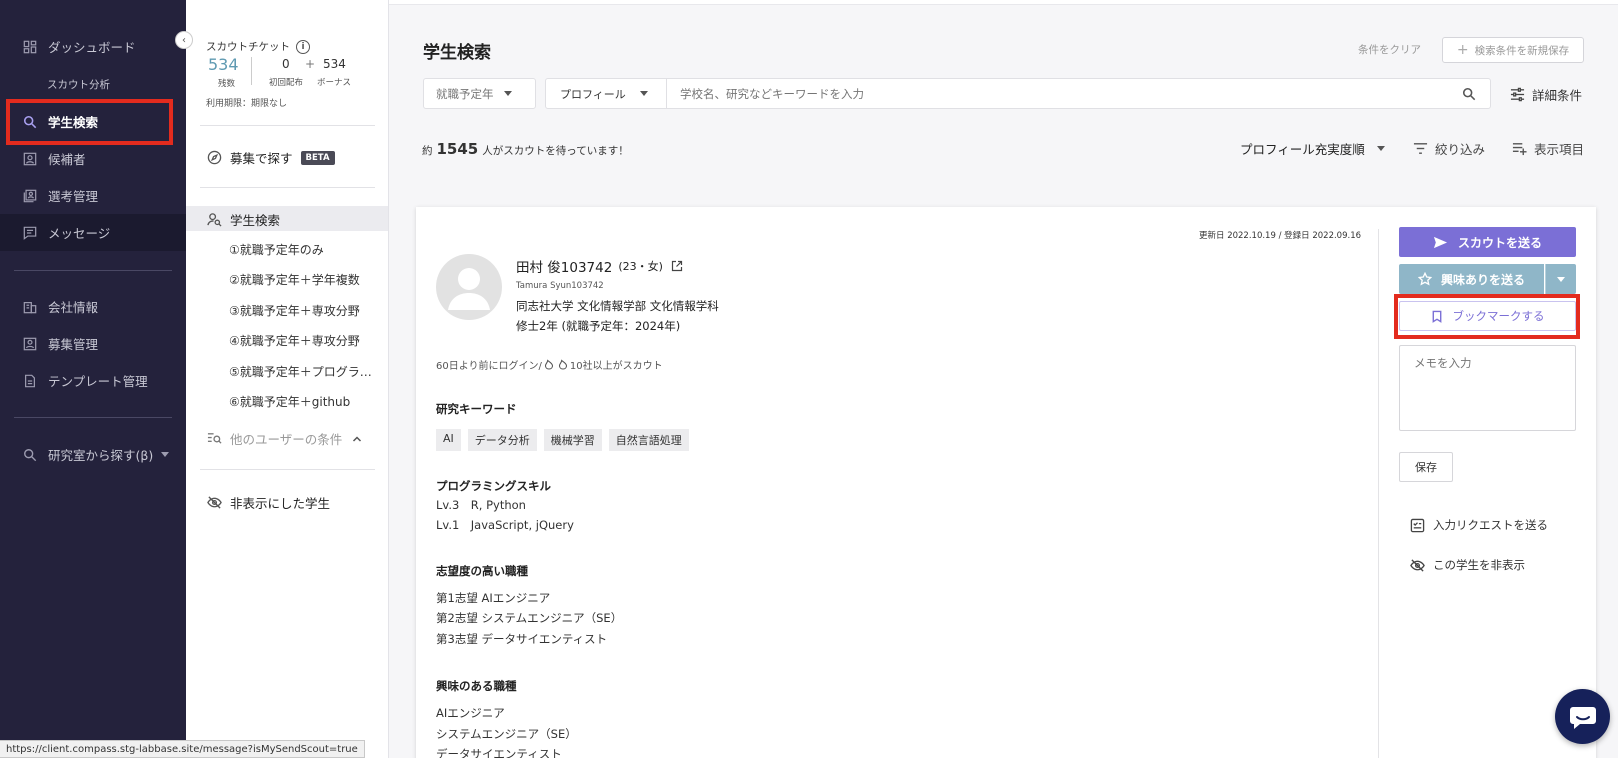 This screenshot has height=758, width=1618. What do you see at coordinates (560, 286) in the screenshot?
I see `candidate-roman-name: Tamura Syun103742` at bounding box center [560, 286].